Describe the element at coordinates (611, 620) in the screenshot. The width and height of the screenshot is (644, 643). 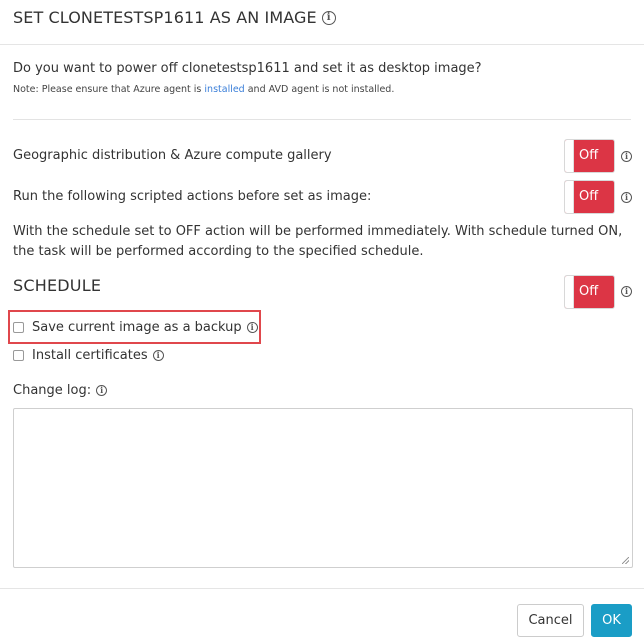
I see `ok-button: OK` at that location.